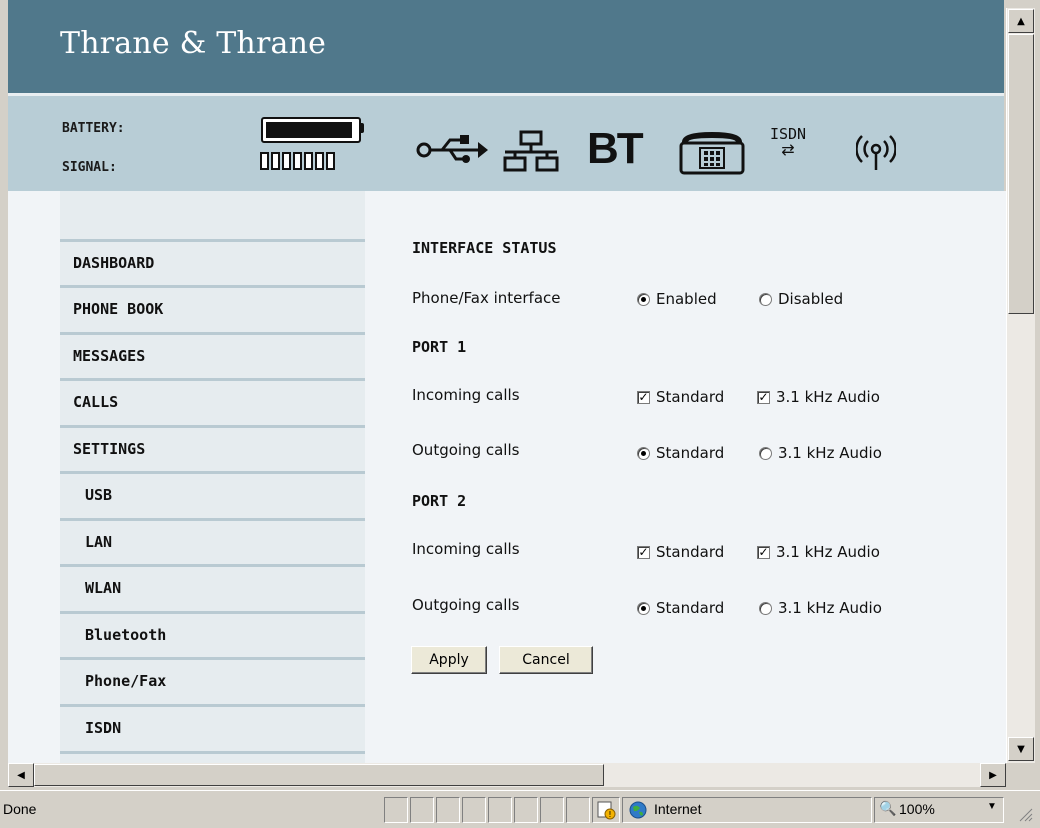 This screenshot has width=1040, height=828. What do you see at coordinates (820, 608) in the screenshot?
I see `port2-outgoing-audio-option: 3.1 kHz Audio` at bounding box center [820, 608].